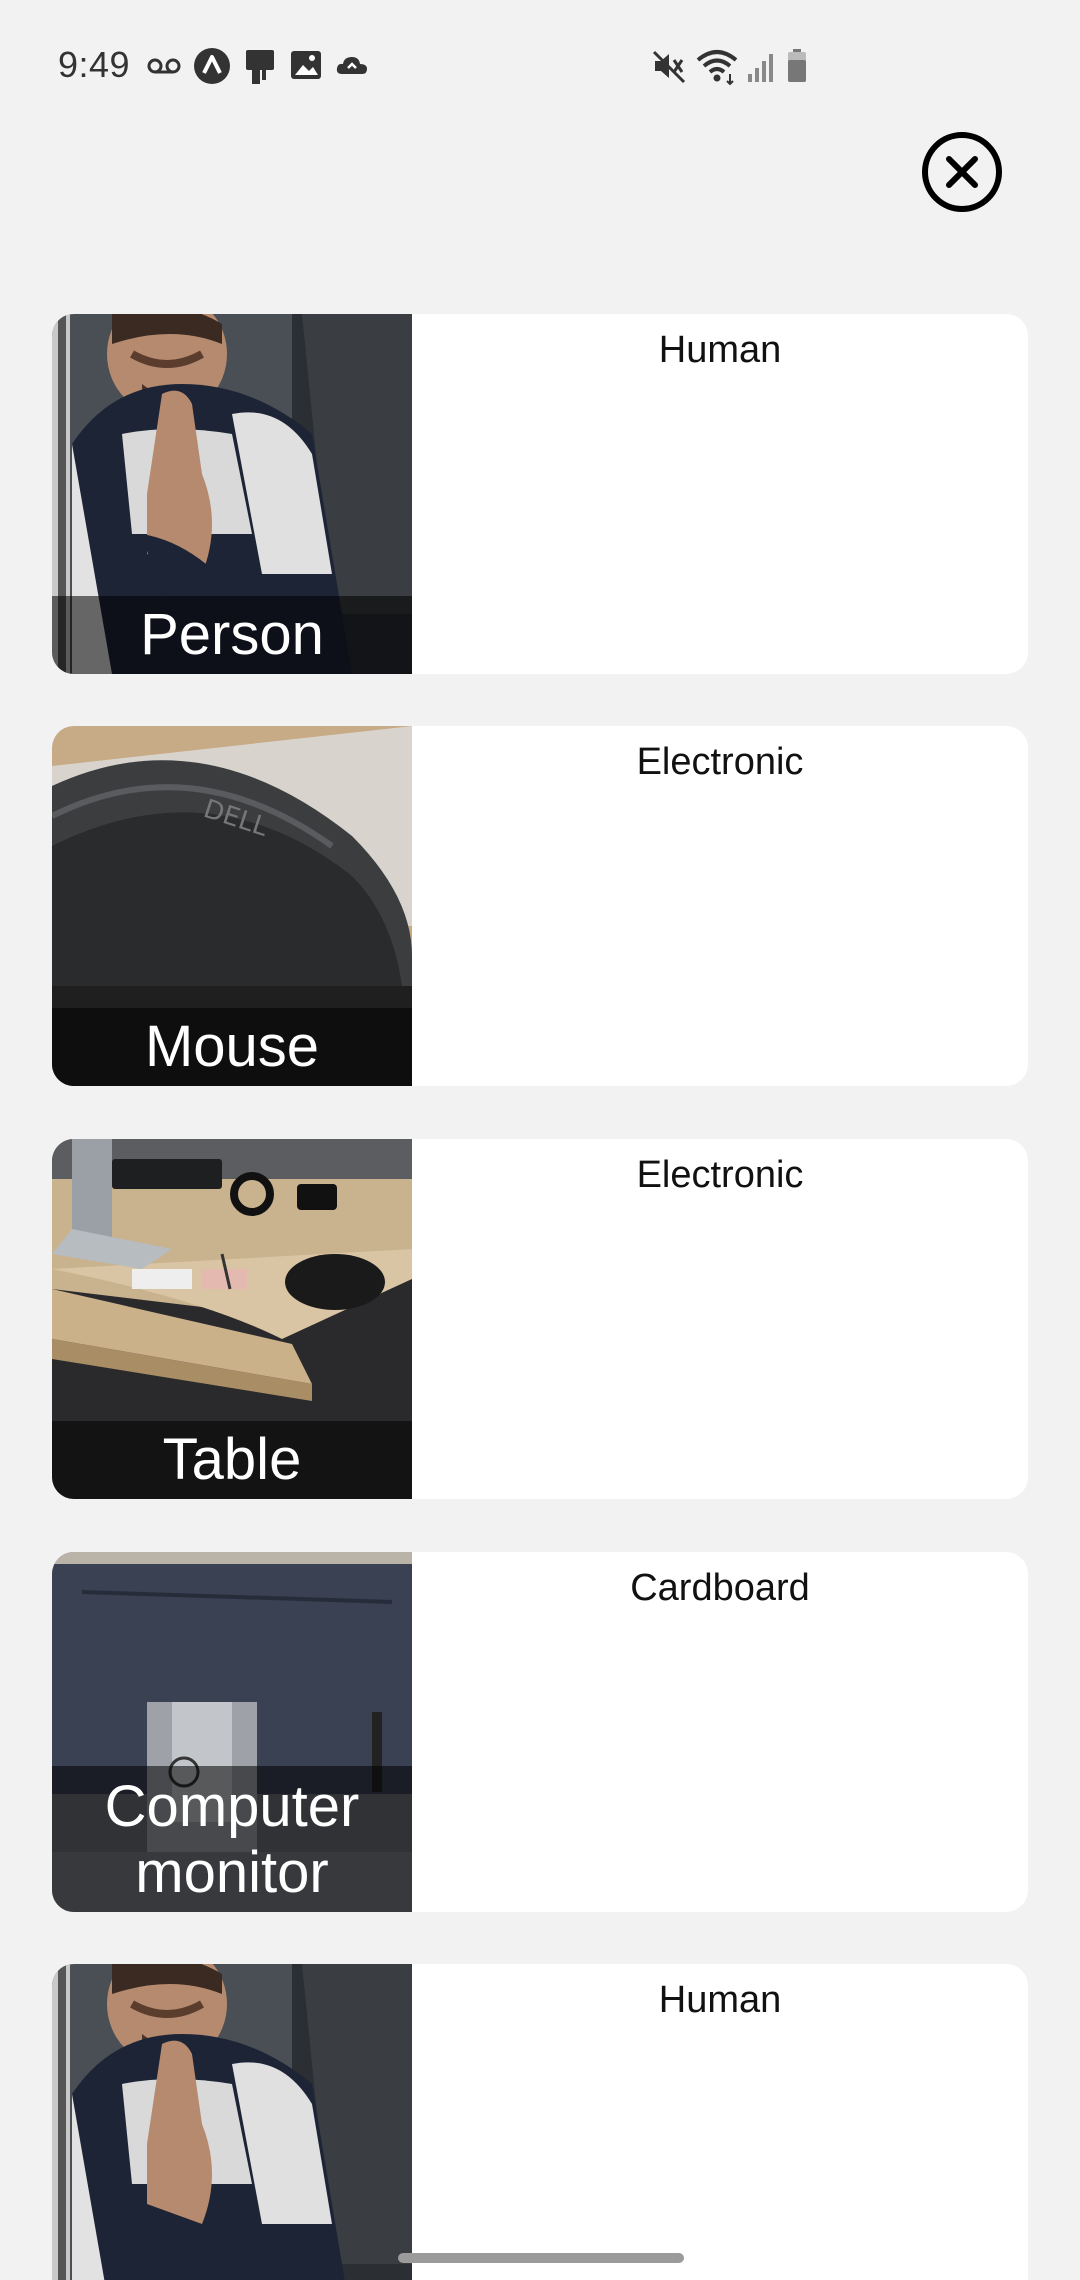  I want to click on signal-icon, so click(761, 66).